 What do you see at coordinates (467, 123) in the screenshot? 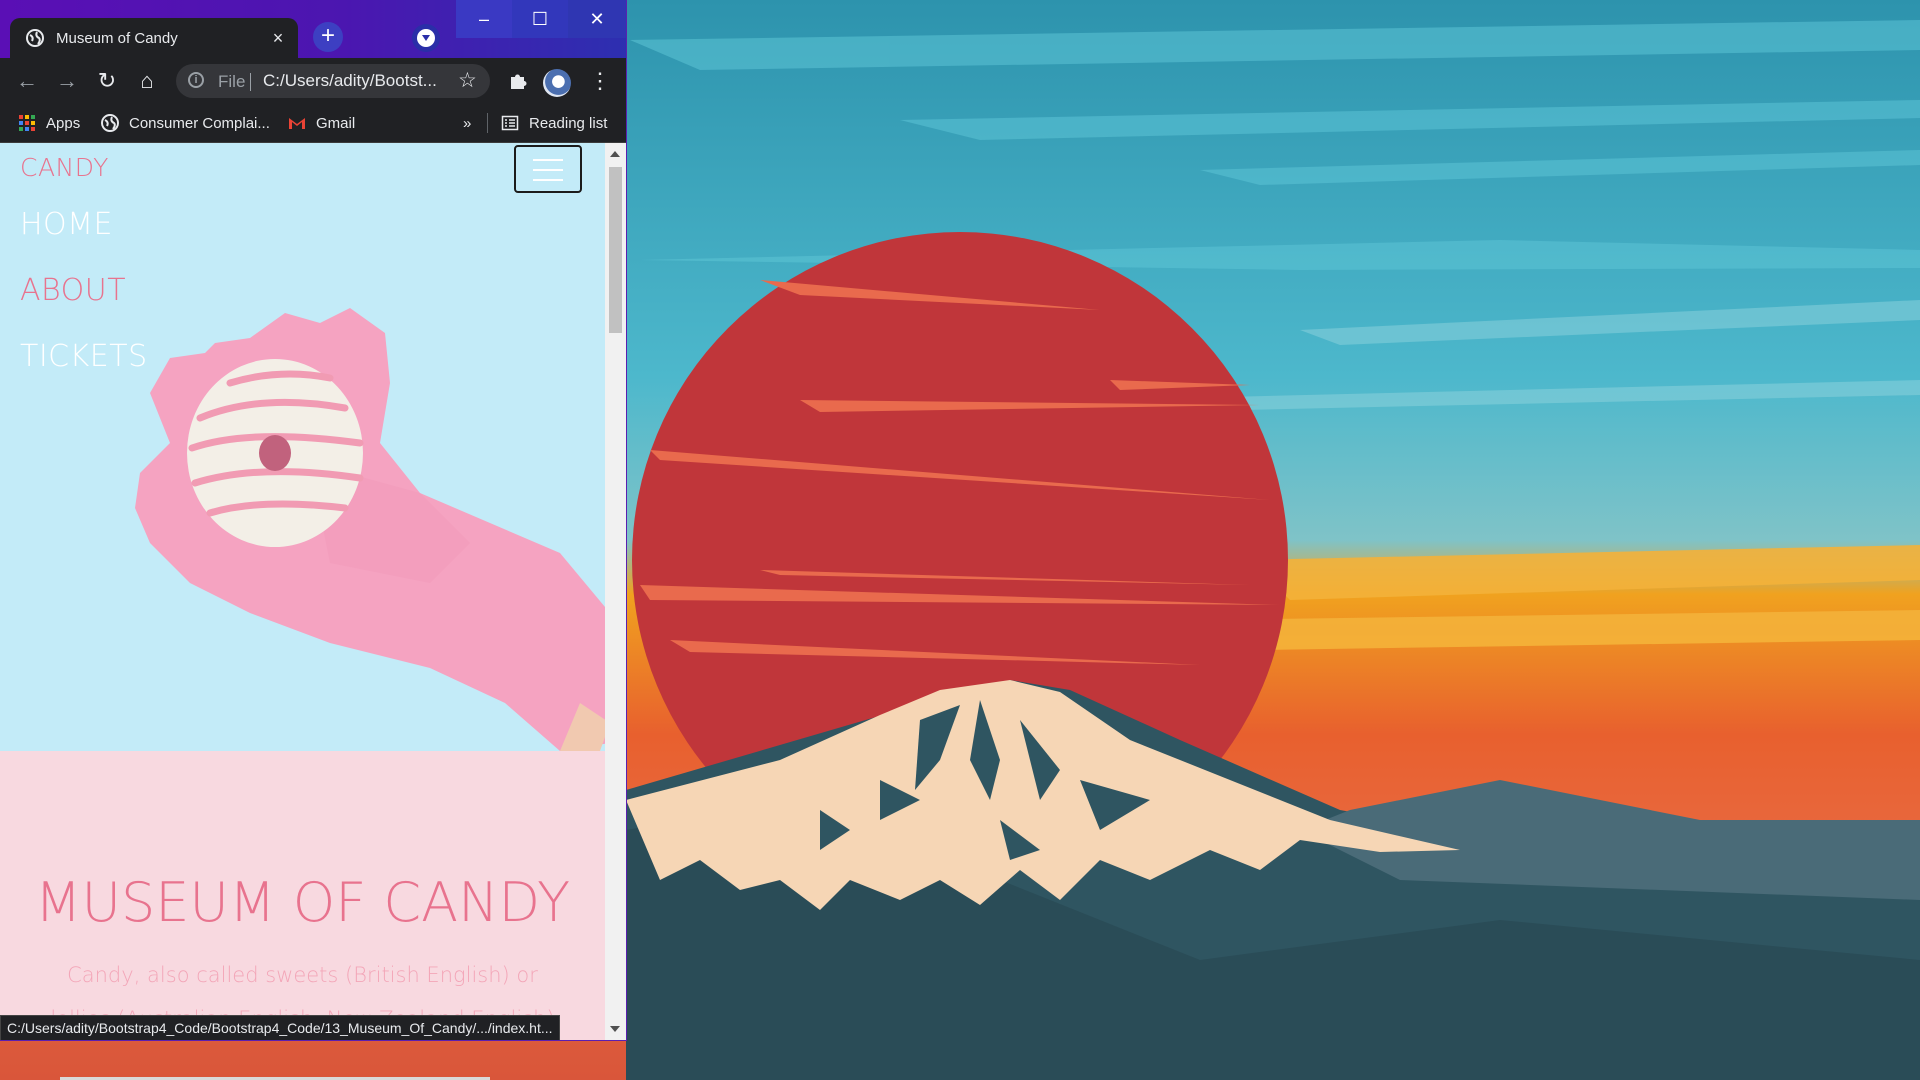
I see `bookmarks-overflow-icon: »` at bounding box center [467, 123].